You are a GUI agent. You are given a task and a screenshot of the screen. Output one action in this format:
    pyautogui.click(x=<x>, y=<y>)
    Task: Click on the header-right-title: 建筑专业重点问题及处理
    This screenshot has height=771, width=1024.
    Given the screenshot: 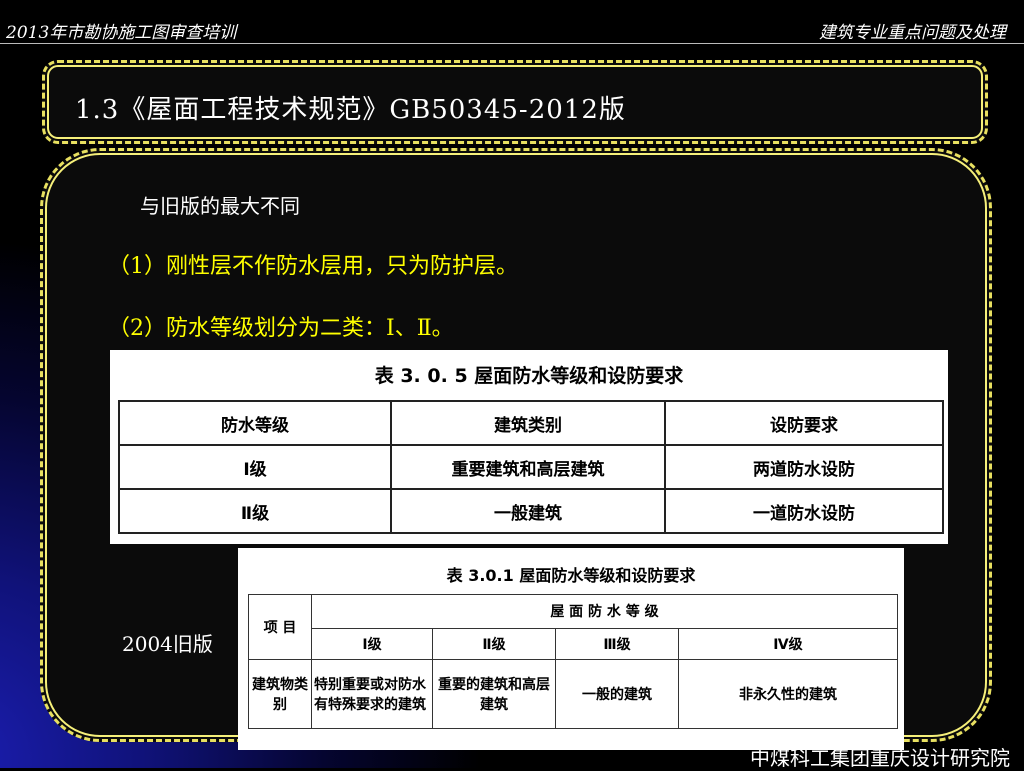 What is the action you would take?
    pyautogui.click(x=912, y=33)
    